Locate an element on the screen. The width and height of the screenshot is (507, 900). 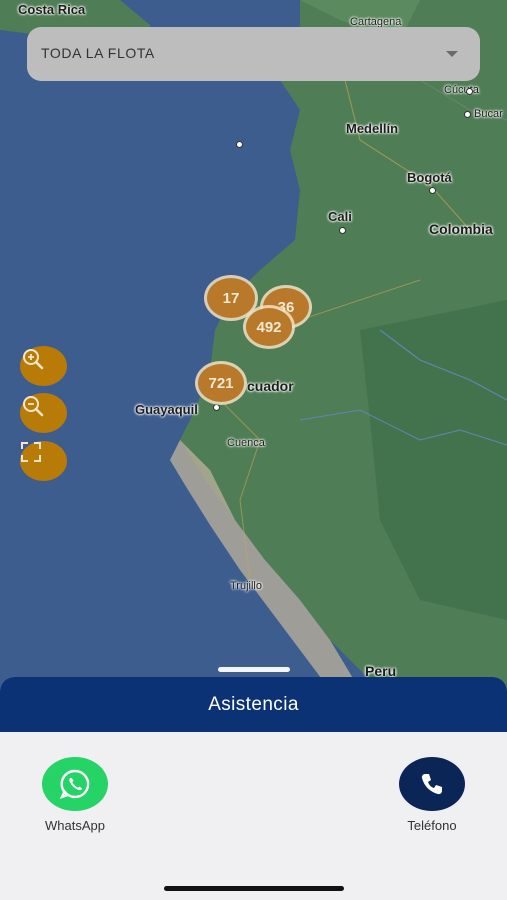
fleet-select-value: TODA LA FLOTA is located at coordinates (98, 53).